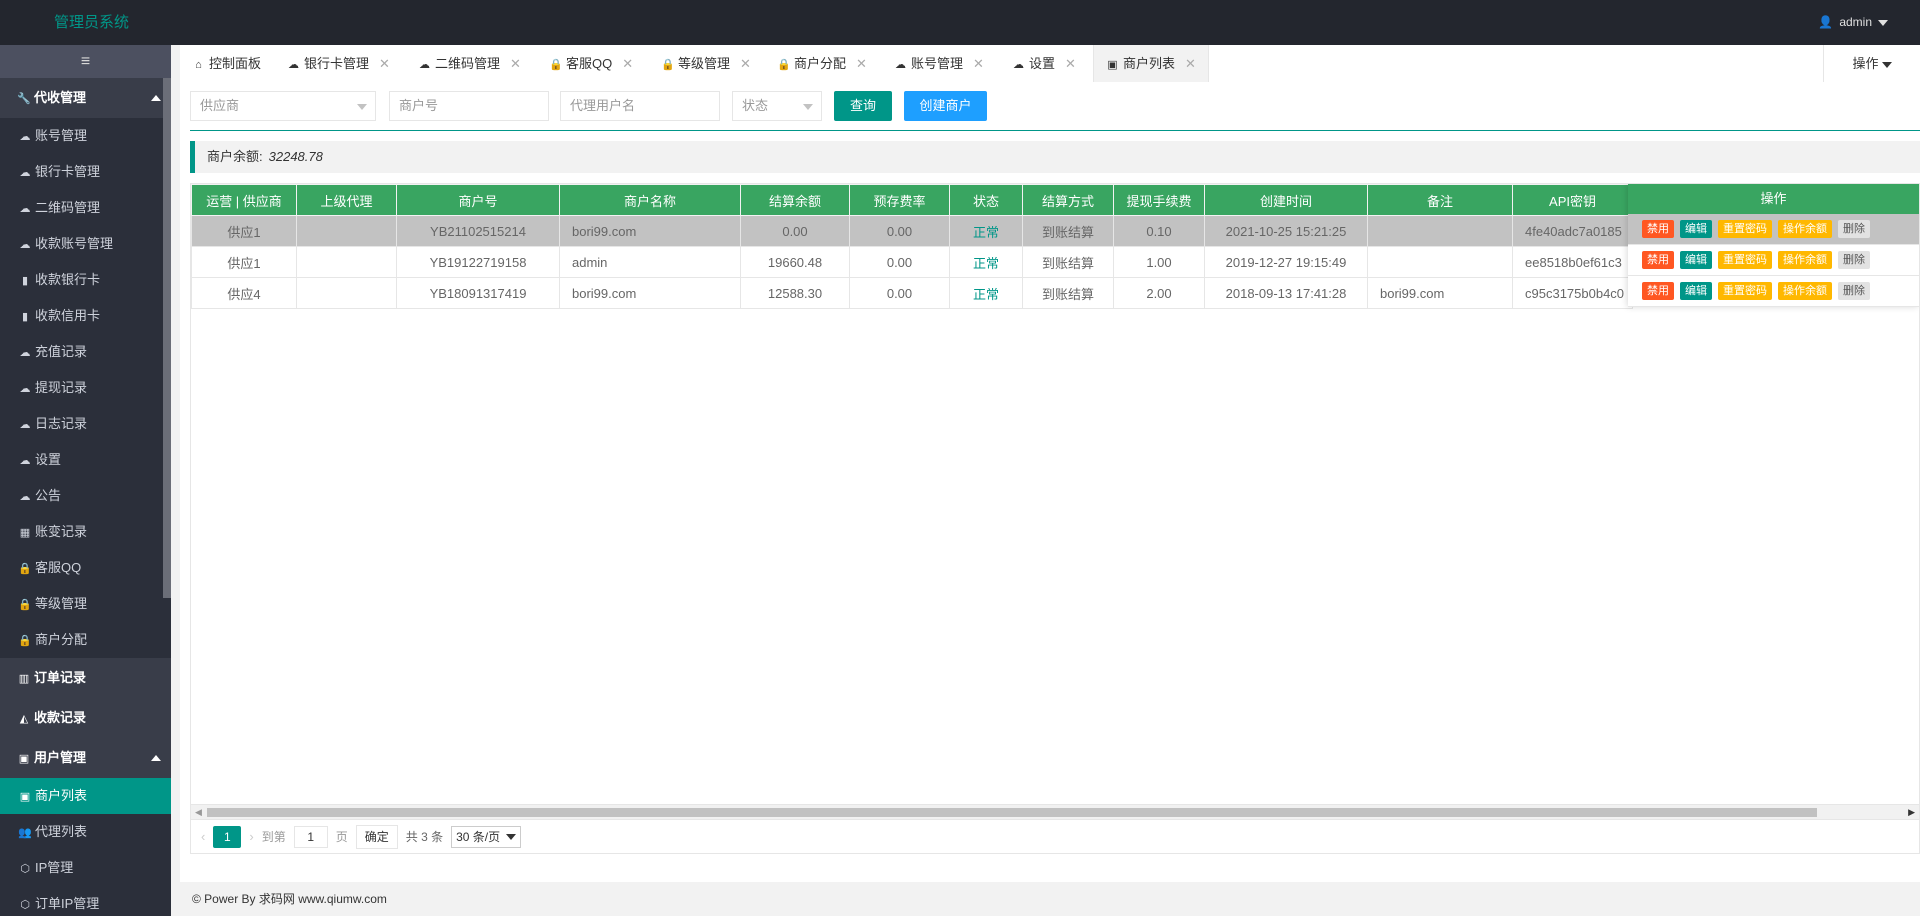 The width and height of the screenshot is (1920, 916). I want to click on sidebar-item-collect-account: ☁ 收款账号管理, so click(85, 244).